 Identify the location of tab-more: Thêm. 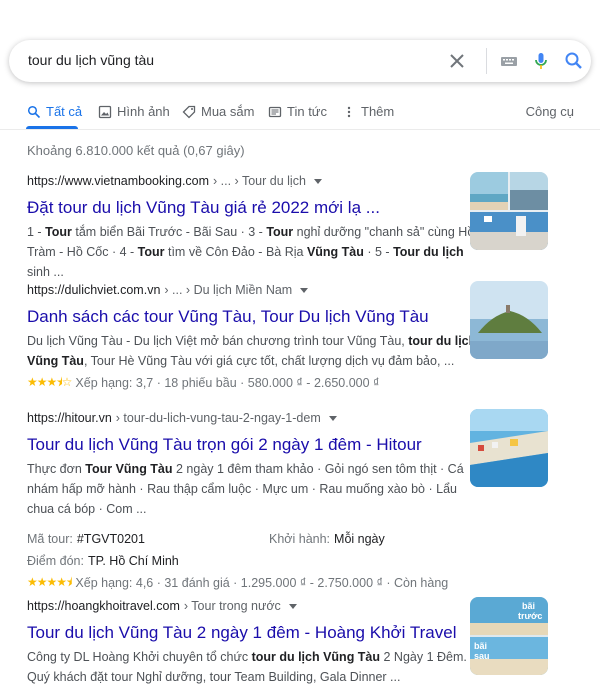
(368, 111).